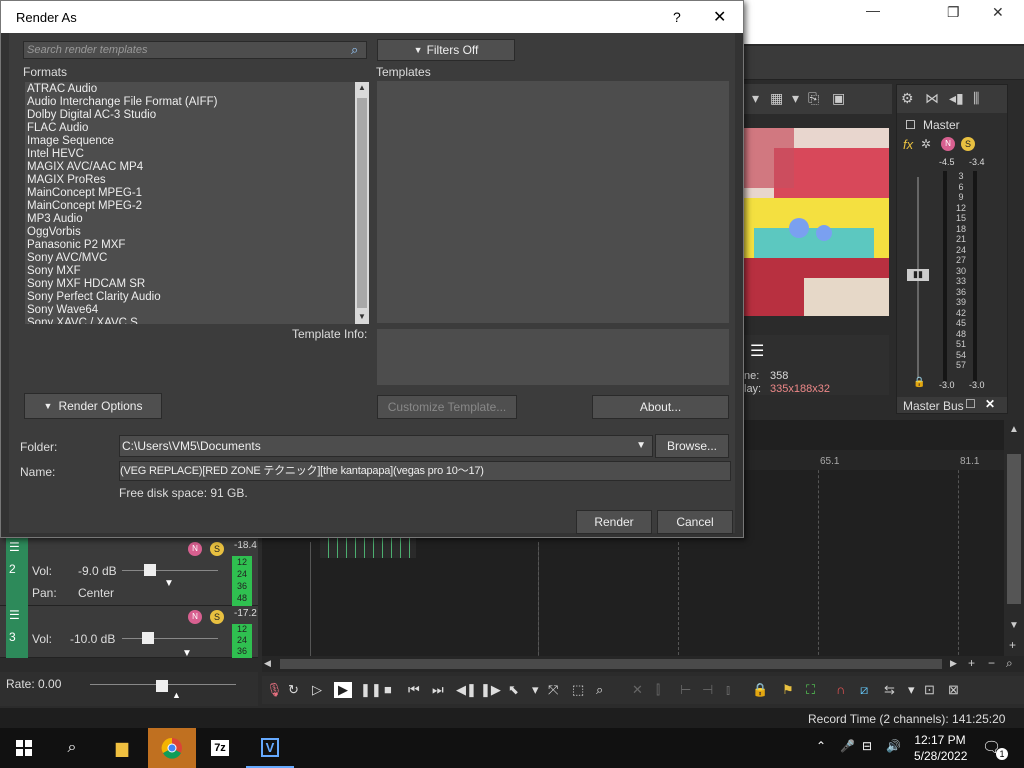 The width and height of the screenshot is (1024, 768). I want to click on marker-icon: ⚑, so click(788, 690).